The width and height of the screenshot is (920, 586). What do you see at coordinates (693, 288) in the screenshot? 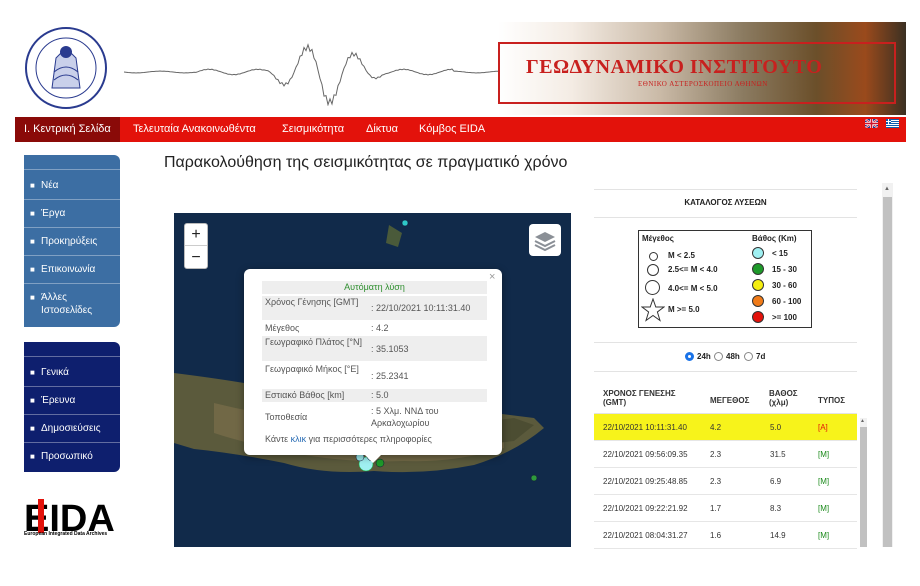
I see `legend-mag-3: 4.0<= M < 5.0` at bounding box center [693, 288].